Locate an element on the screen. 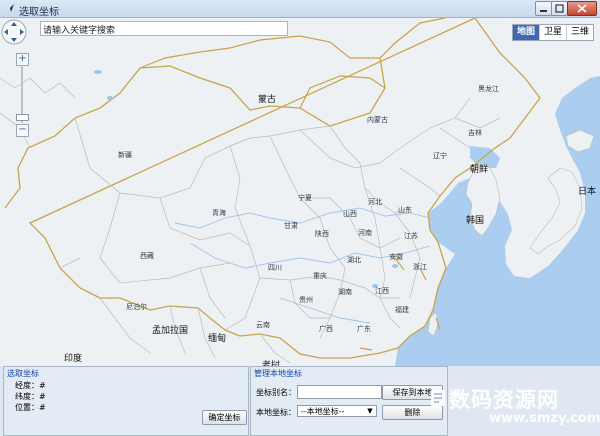  map-label-chongqing: 重庆 is located at coordinates (320, 276).